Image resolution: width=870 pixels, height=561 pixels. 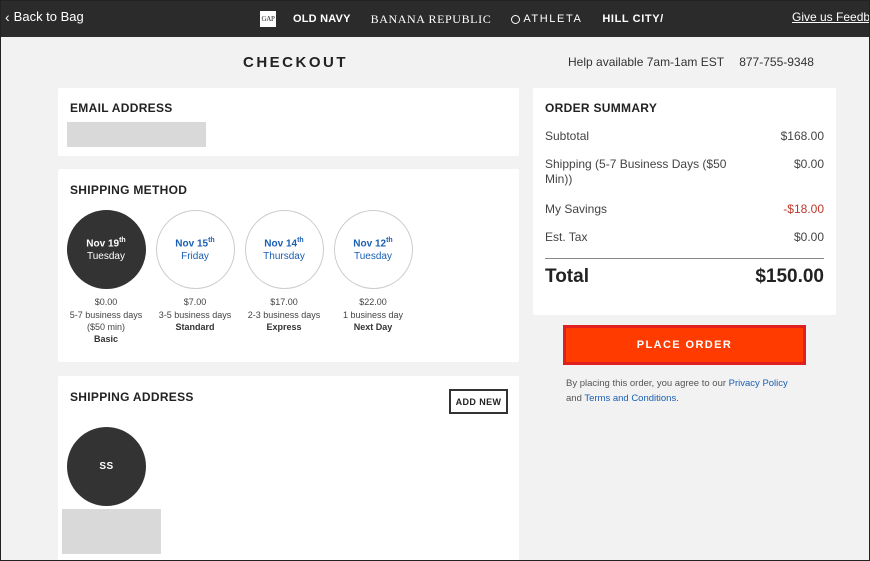 I want to click on summary-divider, so click(x=684, y=258).